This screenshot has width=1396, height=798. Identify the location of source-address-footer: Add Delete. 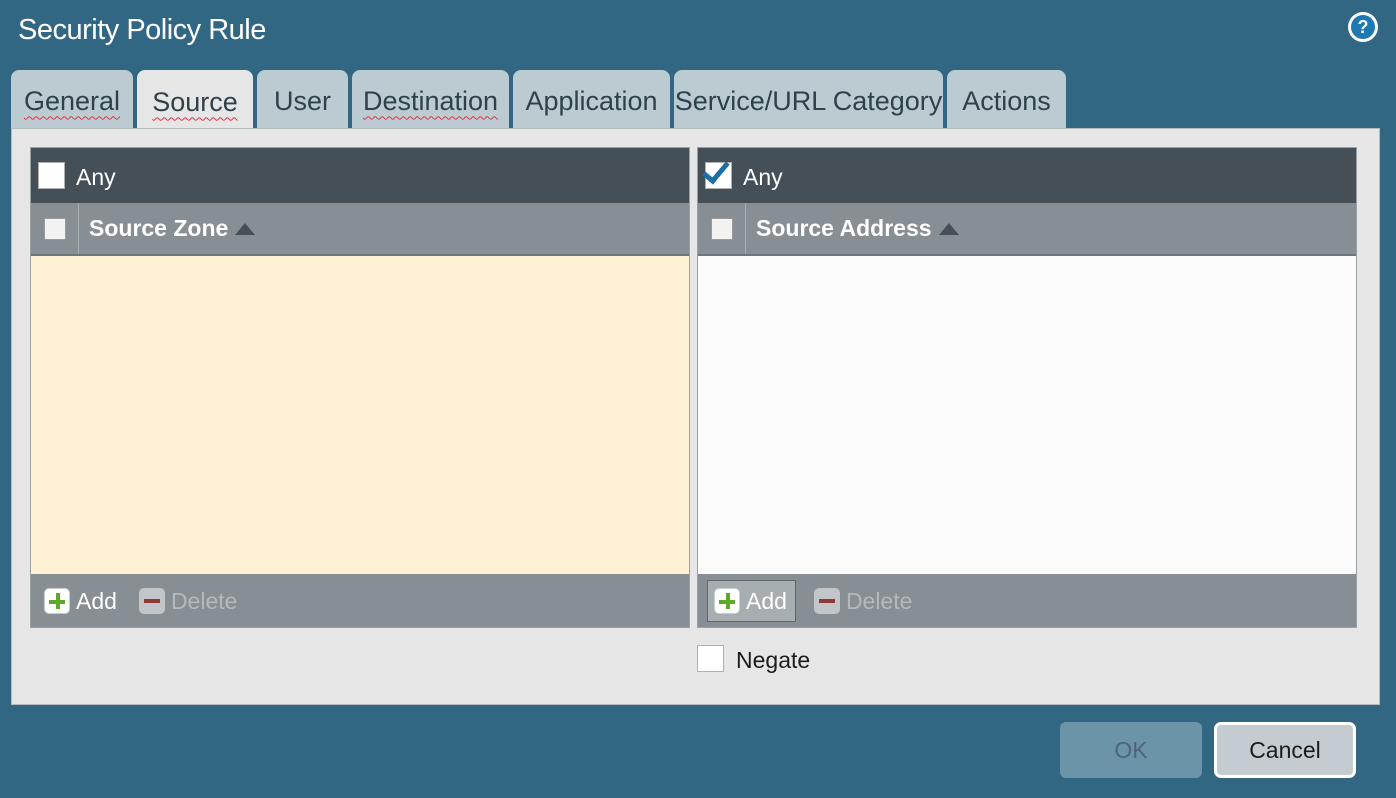
(1027, 600).